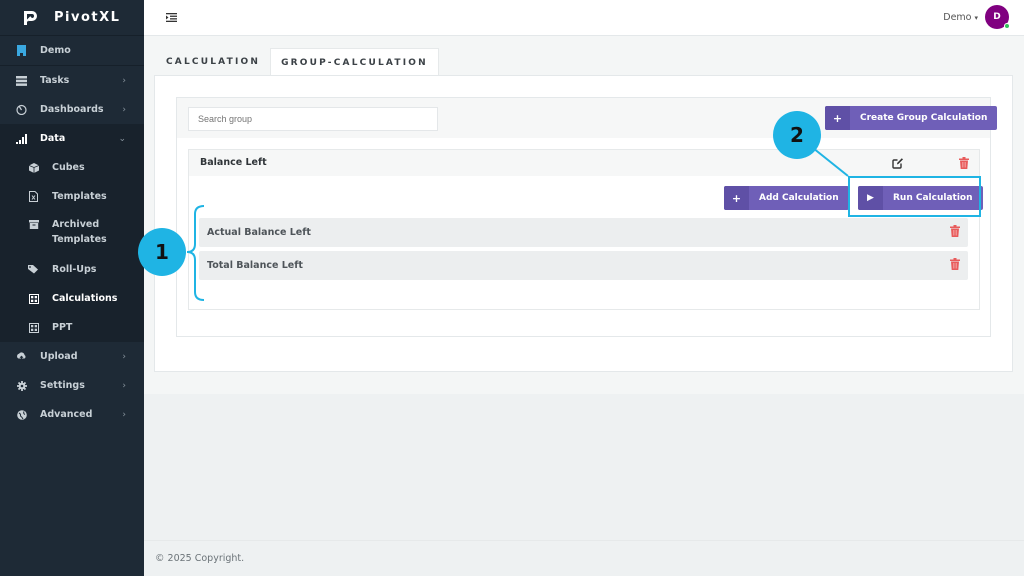 The height and width of the screenshot is (576, 1024). I want to click on server-icon, so click(21, 80).